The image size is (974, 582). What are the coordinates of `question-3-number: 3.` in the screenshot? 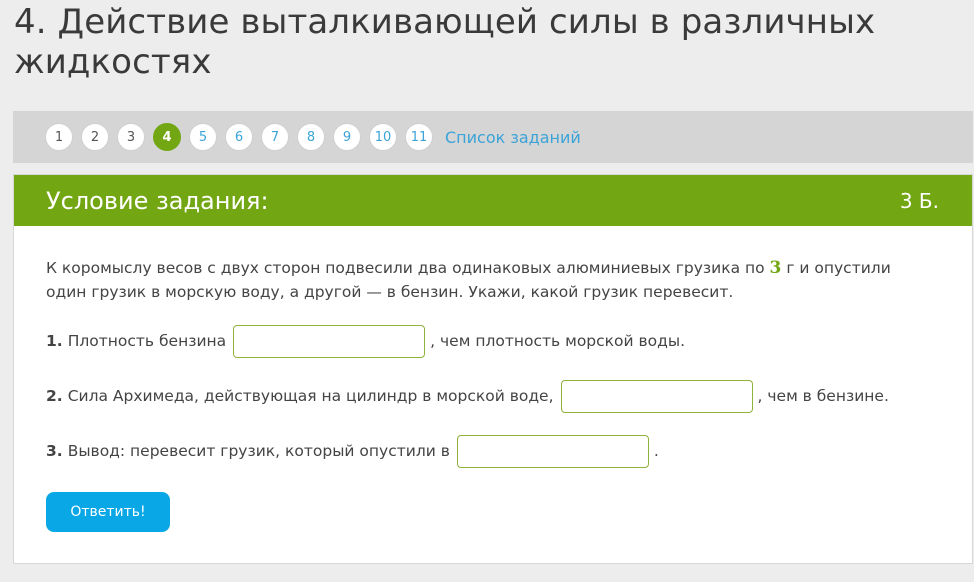 It's located at (54, 451).